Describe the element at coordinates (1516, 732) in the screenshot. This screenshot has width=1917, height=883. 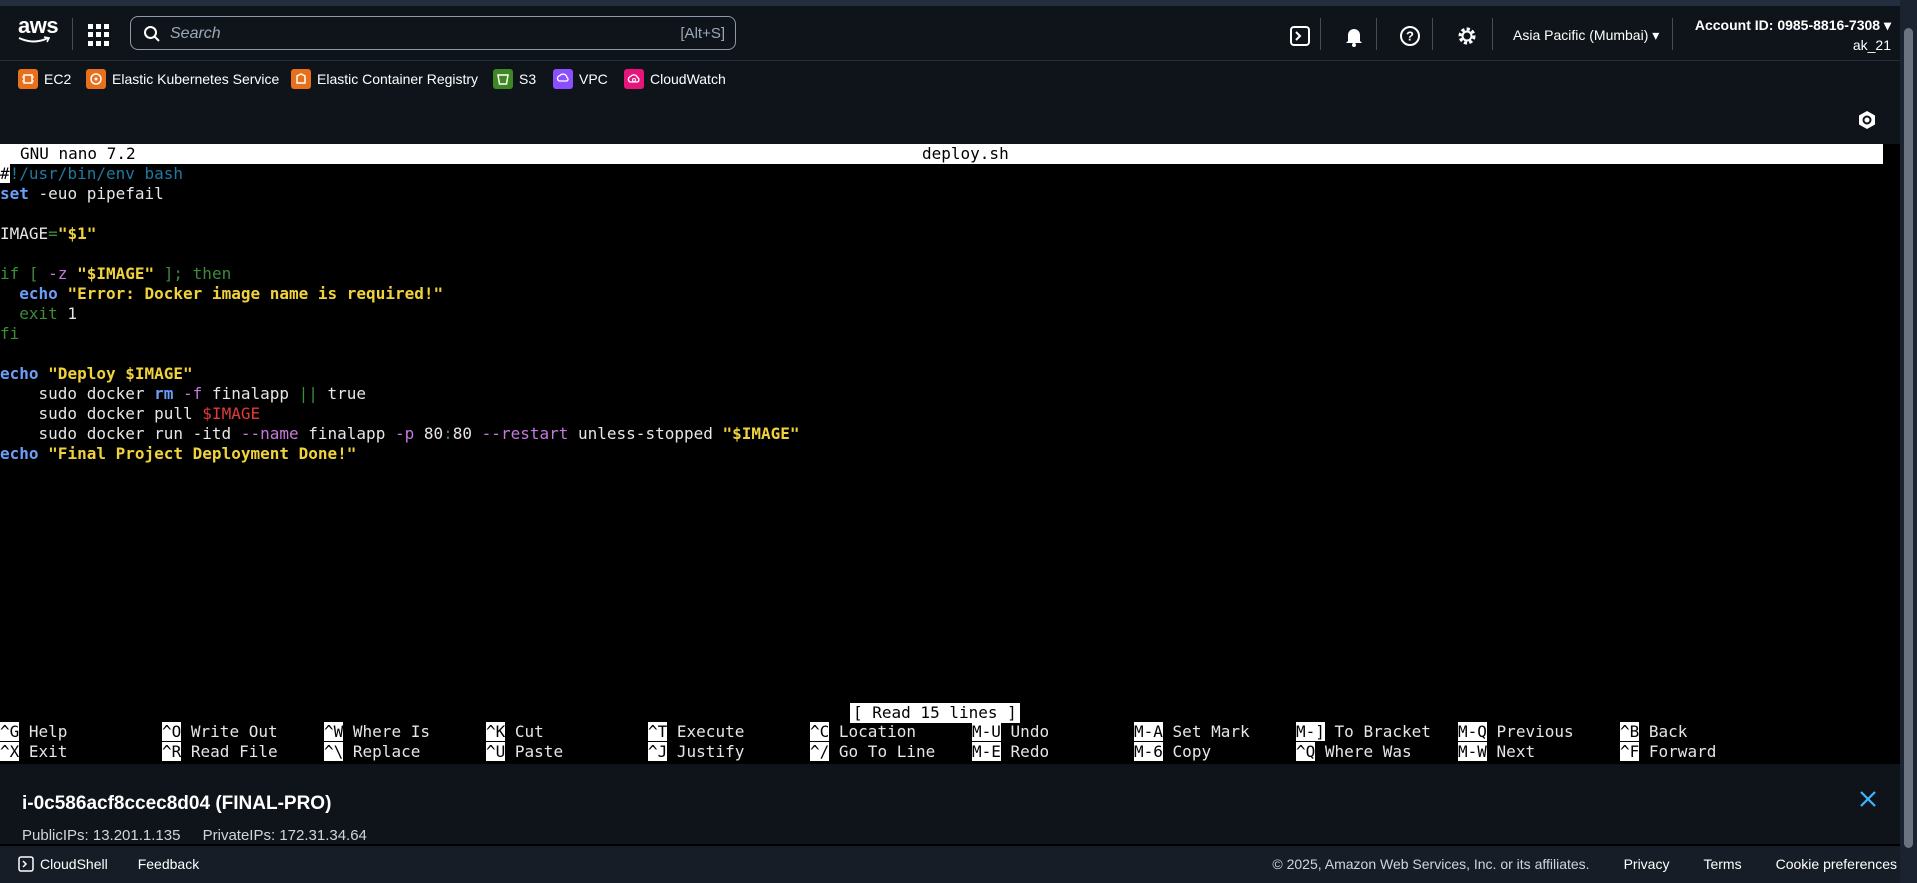
I see `nano-shortcut: M-Q Previous` at that location.